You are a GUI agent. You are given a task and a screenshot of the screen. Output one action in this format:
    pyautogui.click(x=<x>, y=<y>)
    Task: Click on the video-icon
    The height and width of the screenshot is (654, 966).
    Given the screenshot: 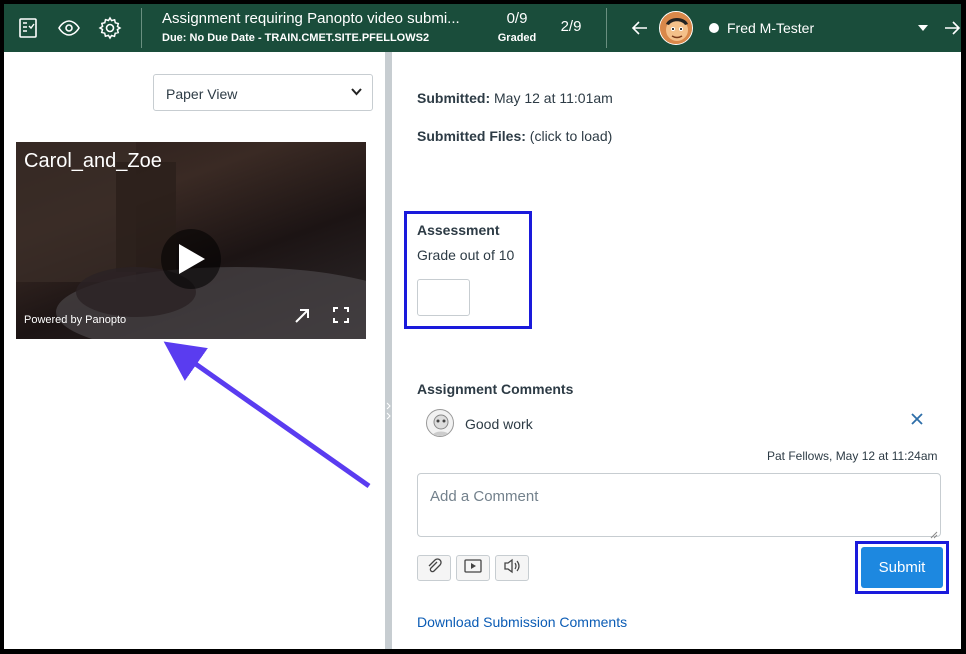 What is the action you would take?
    pyautogui.click(x=473, y=568)
    